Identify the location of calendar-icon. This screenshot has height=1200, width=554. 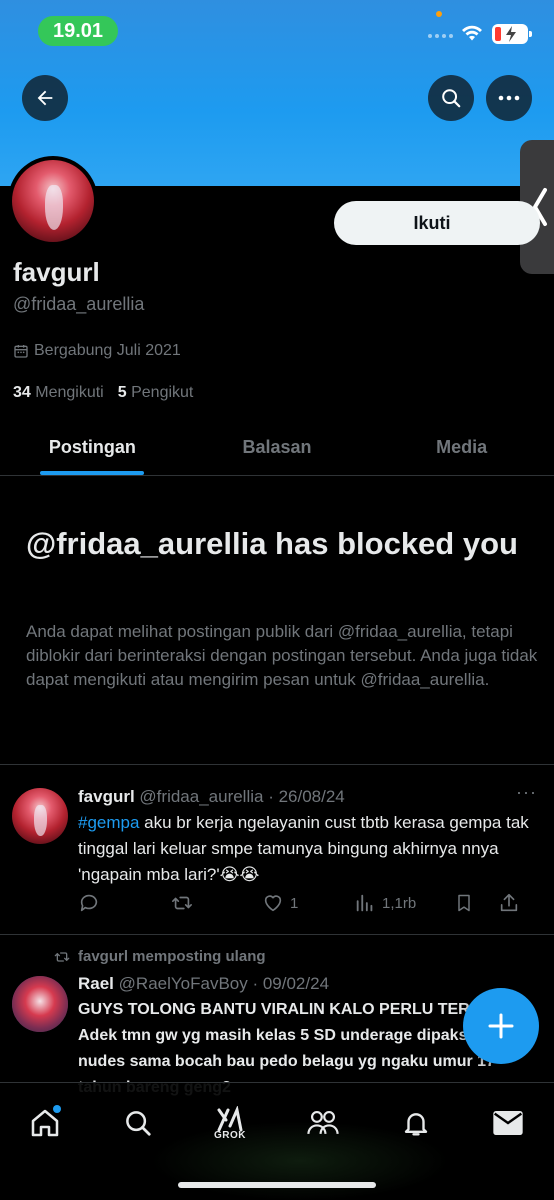
(21, 351).